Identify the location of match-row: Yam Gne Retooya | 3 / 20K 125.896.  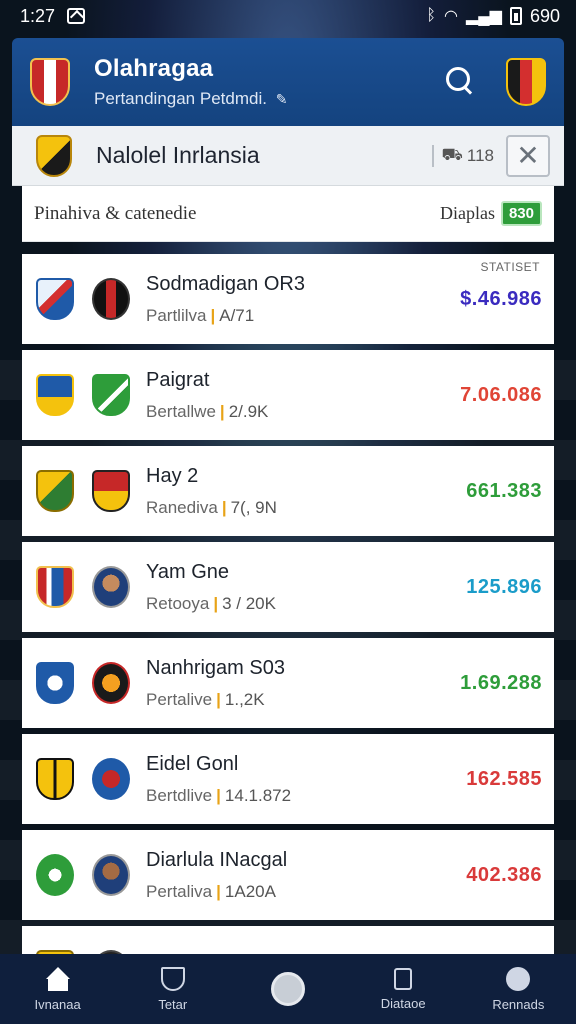
(288, 587).